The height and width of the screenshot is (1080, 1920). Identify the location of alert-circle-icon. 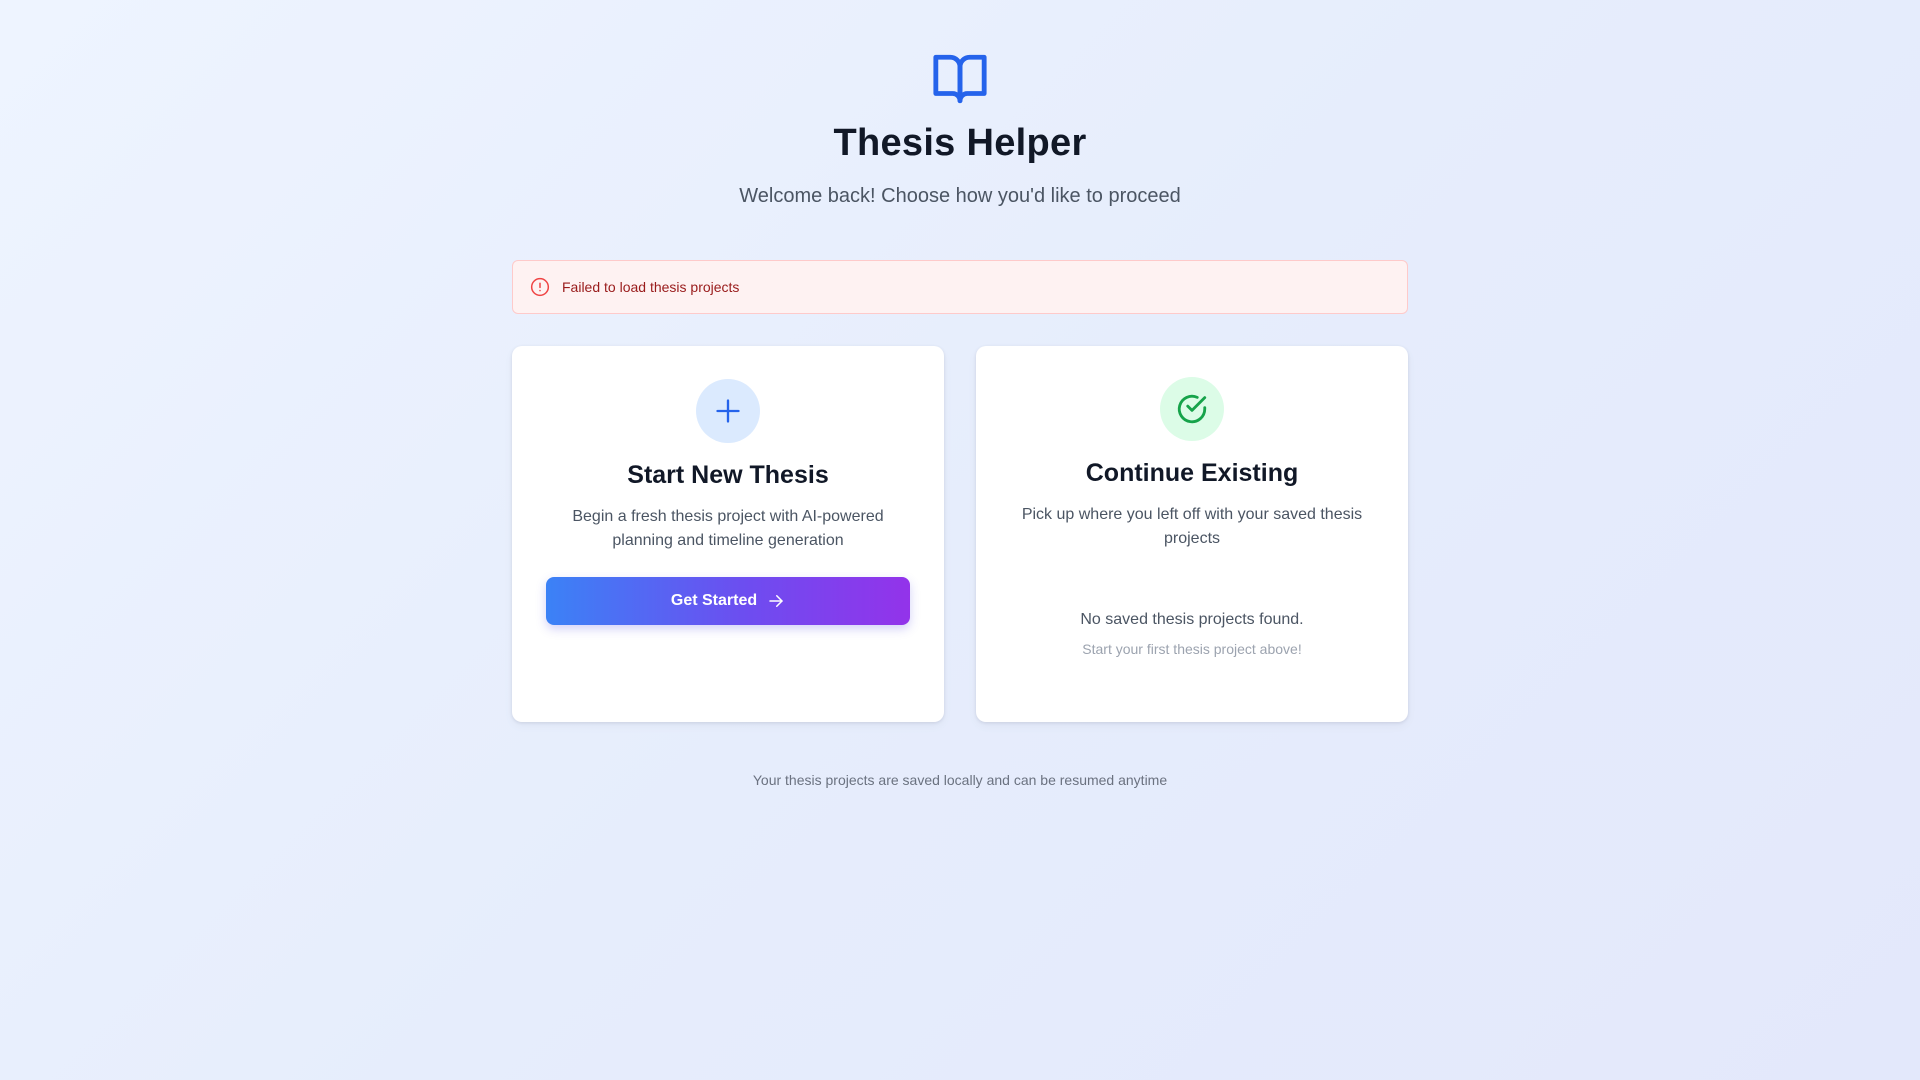
(540, 287).